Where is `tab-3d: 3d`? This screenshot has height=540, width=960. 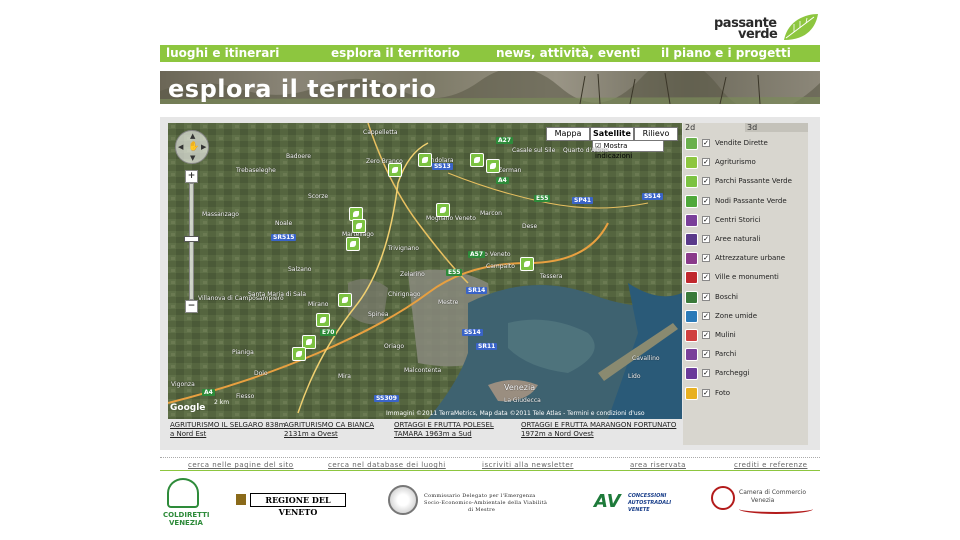 tab-3d: 3d is located at coordinates (776, 127).